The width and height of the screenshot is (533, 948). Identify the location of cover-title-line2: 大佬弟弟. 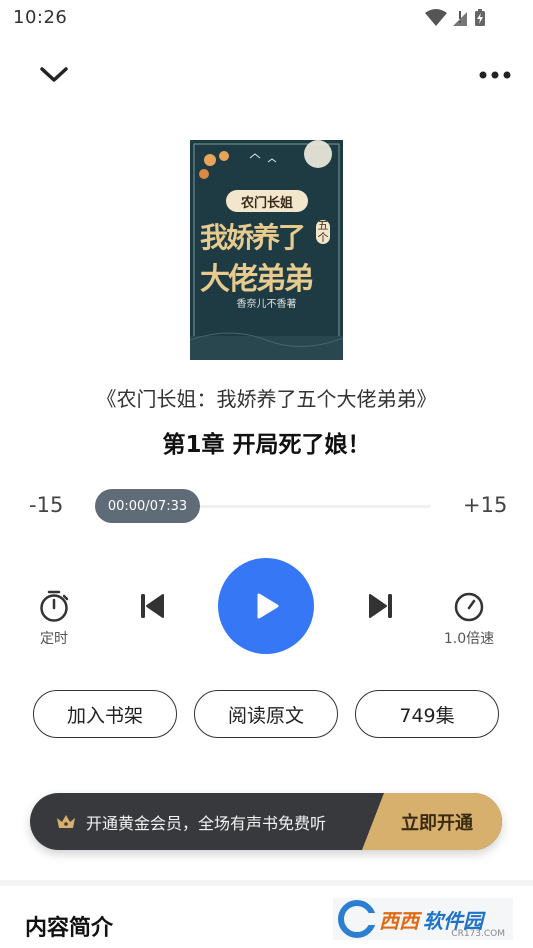
(257, 279).